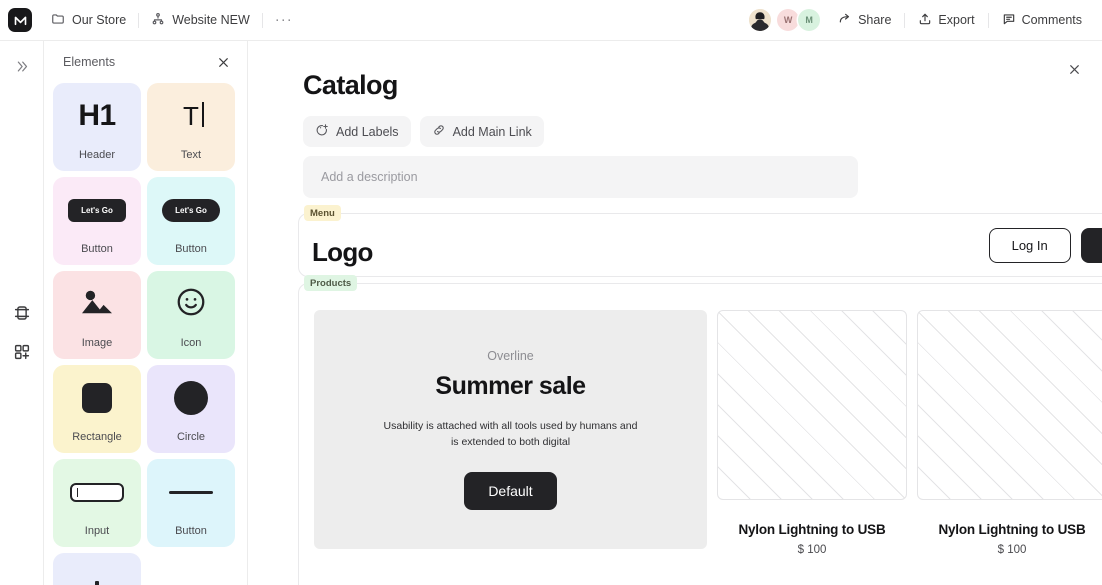 Image resolution: width=1102 pixels, height=585 pixels. I want to click on image-icon, so click(97, 304).